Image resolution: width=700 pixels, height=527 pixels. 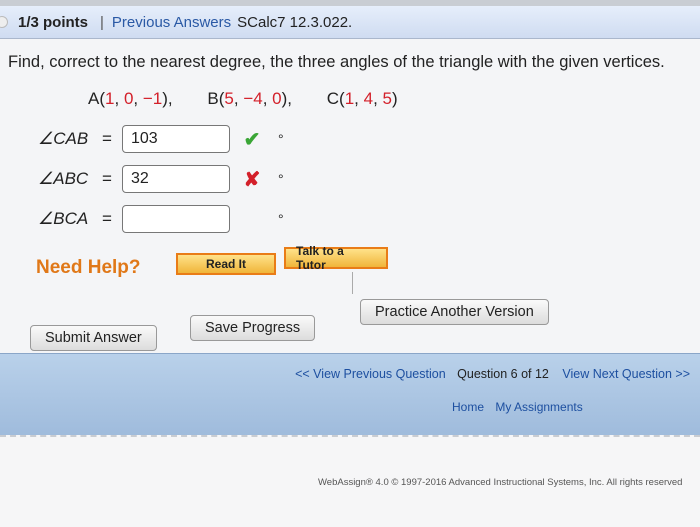 What do you see at coordinates (250, 98) in the screenshot?
I see `vertex-b: B(5, −4, 0),` at bounding box center [250, 98].